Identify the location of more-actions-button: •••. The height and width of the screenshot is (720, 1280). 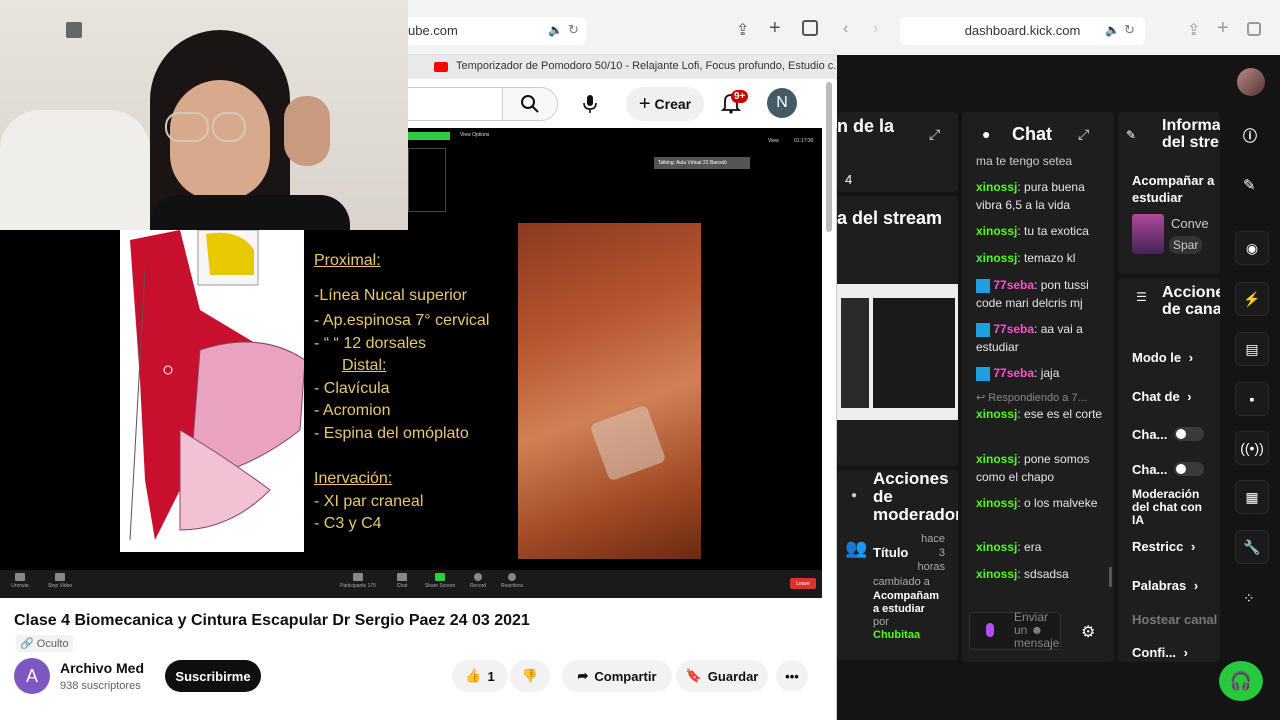
(792, 676).